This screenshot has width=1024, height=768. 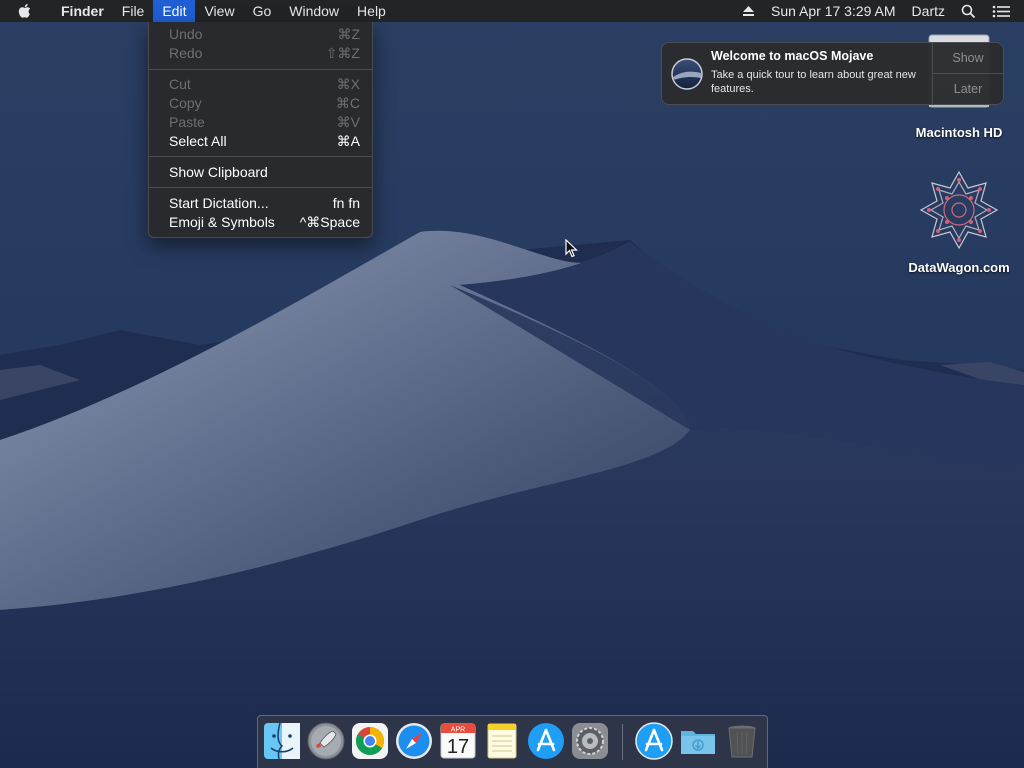 What do you see at coordinates (502, 741) in the screenshot?
I see `notes-icon` at bounding box center [502, 741].